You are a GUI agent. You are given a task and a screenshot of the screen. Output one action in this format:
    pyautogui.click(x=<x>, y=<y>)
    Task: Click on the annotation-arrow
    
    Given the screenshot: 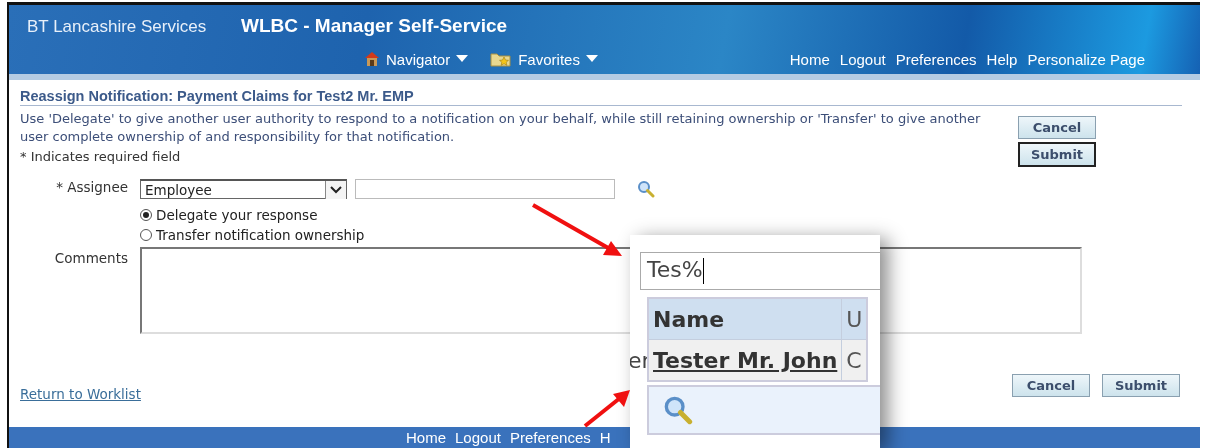 What is the action you would take?
    pyautogui.click(x=606, y=409)
    